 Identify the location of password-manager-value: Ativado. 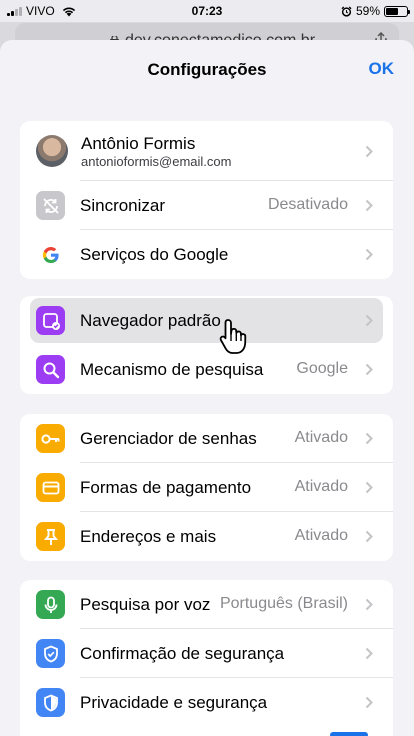
(321, 437).